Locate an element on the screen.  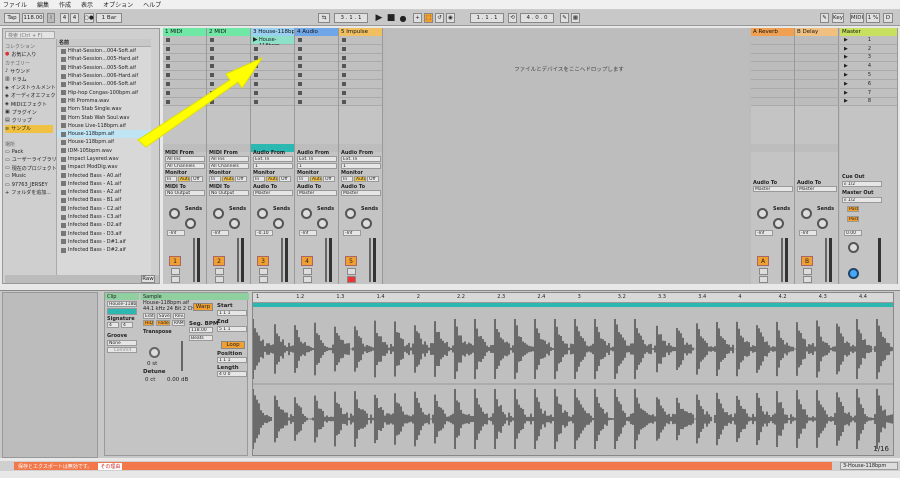
ram-toggle: RAM is located at coordinates (178, 323).